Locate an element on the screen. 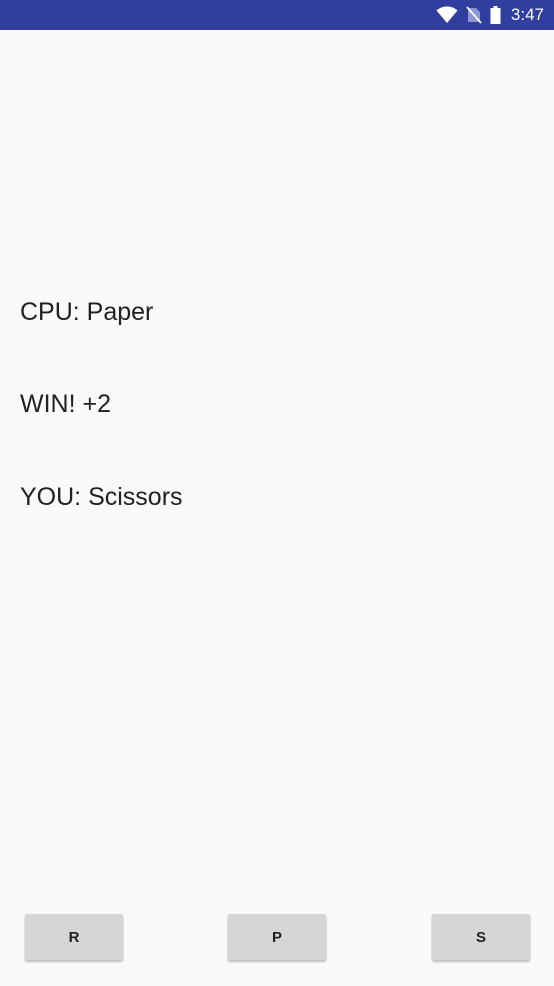 The height and width of the screenshot is (986, 554). battery-icon is located at coordinates (495, 15).